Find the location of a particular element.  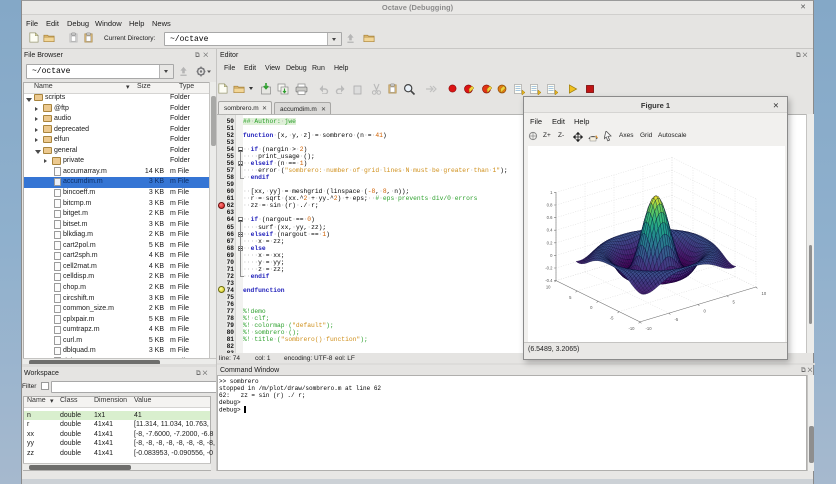

svg-text: 0.4 is located at coordinates (550, 230).